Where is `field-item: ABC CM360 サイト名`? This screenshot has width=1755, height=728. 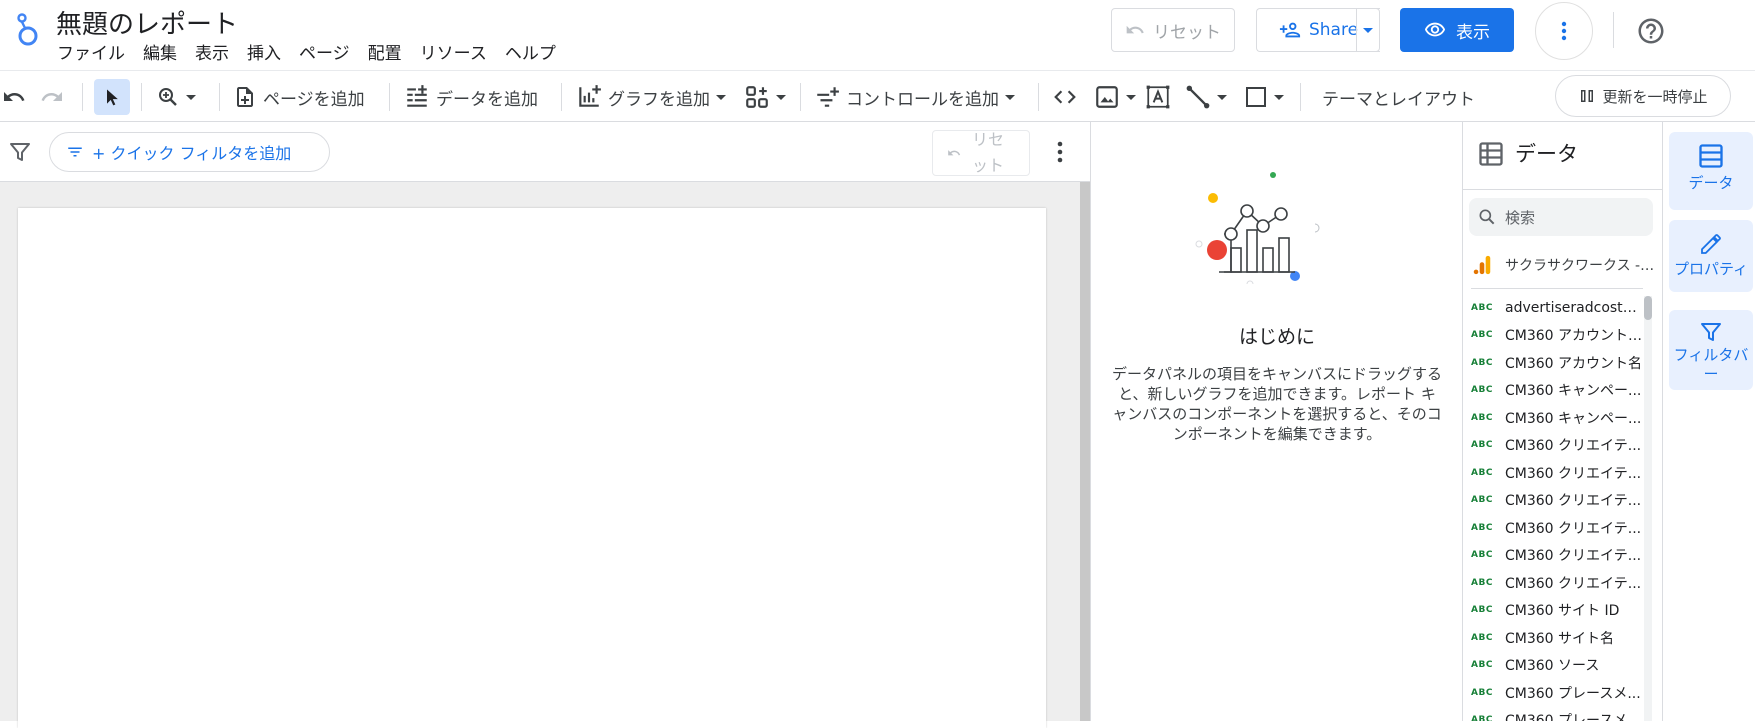 field-item: ABC CM360 サイト名 is located at coordinates (1561, 638).